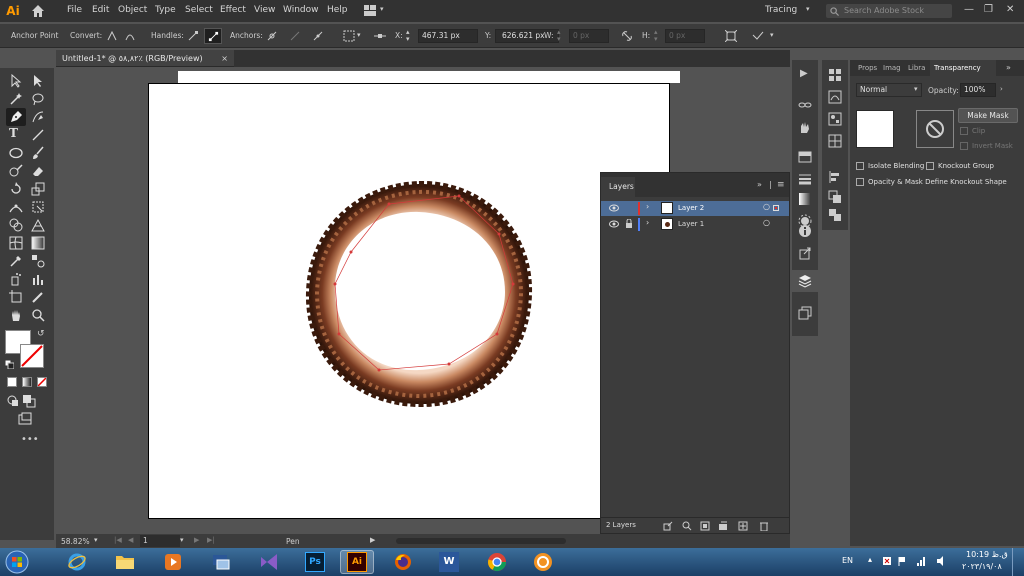 This screenshot has width=1024, height=576. Describe the element at coordinates (969, 9) in the screenshot. I see `minimize-icon: —` at that location.